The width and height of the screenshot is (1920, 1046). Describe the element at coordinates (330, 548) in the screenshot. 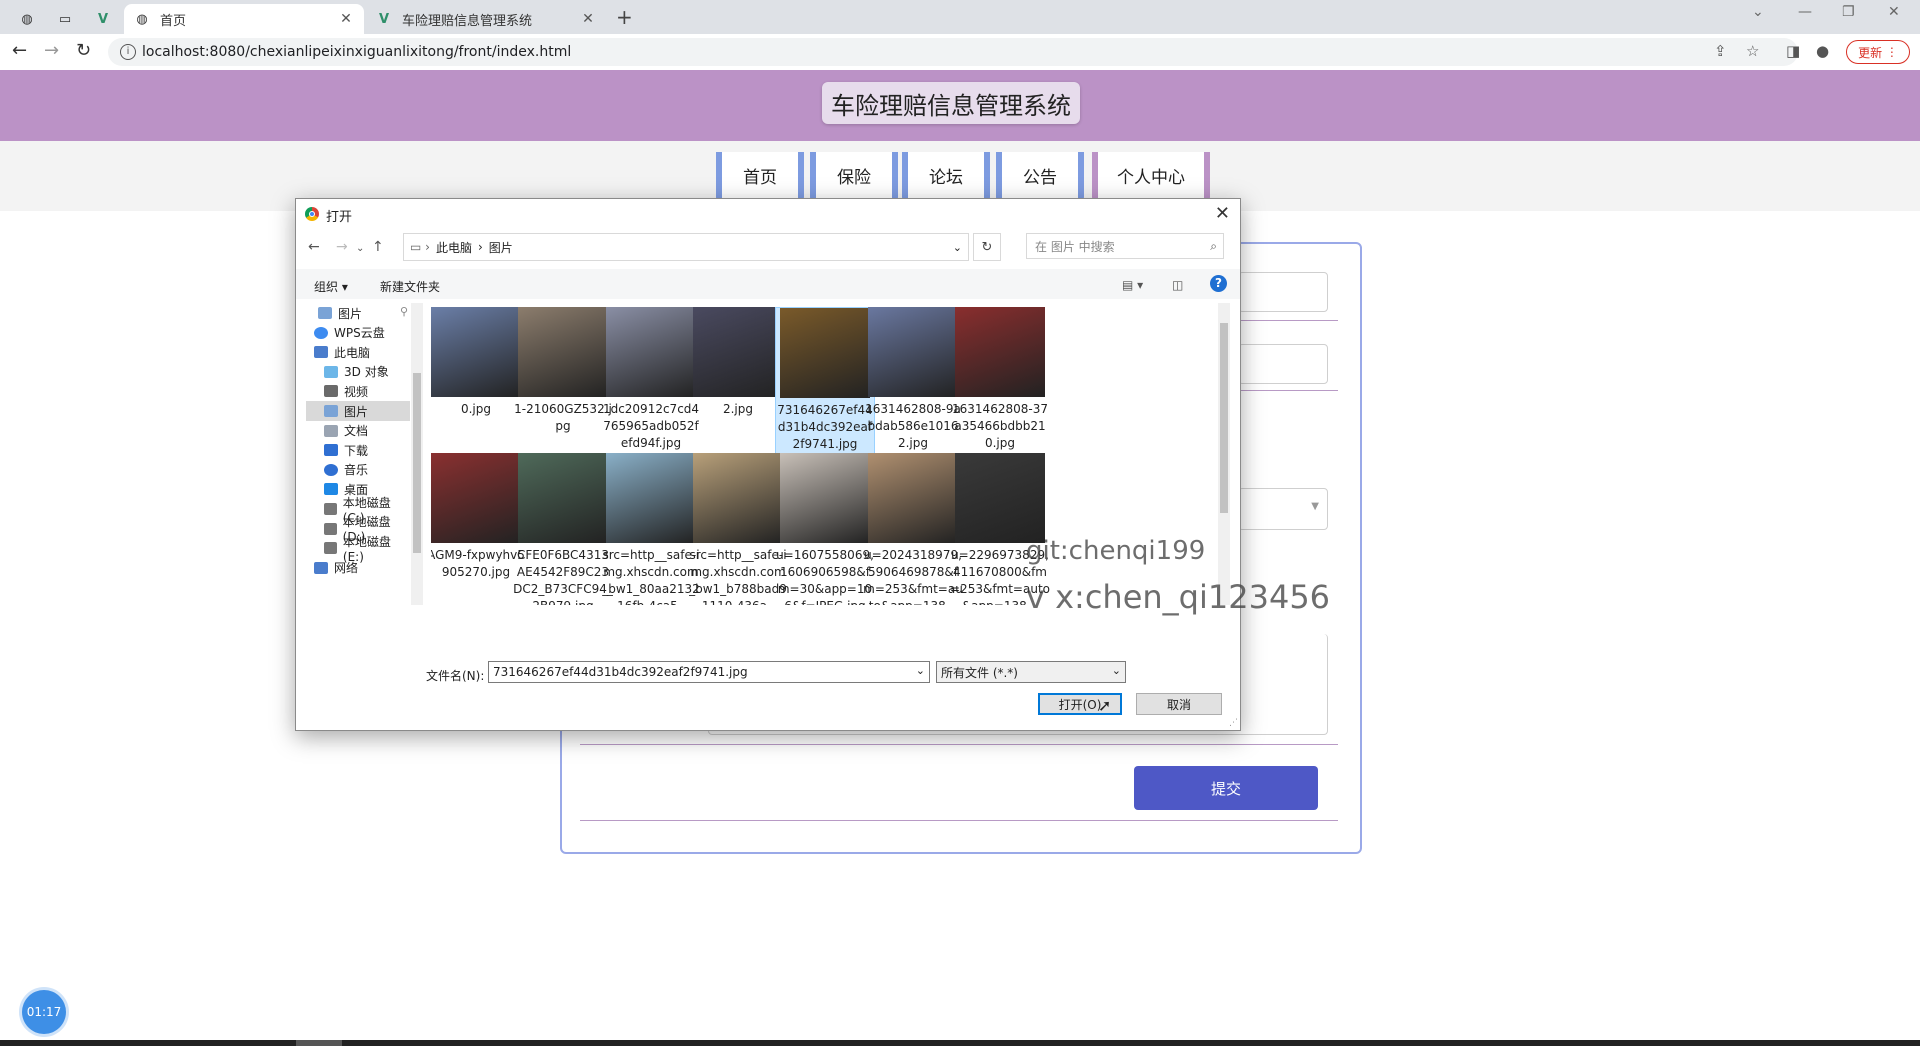

I see `drive-icon` at that location.